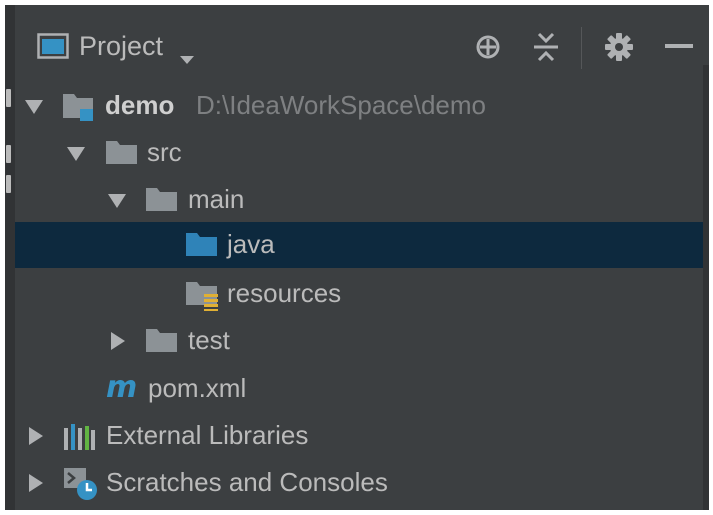  I want to click on tree-item-label: pom.xml, so click(197, 388).